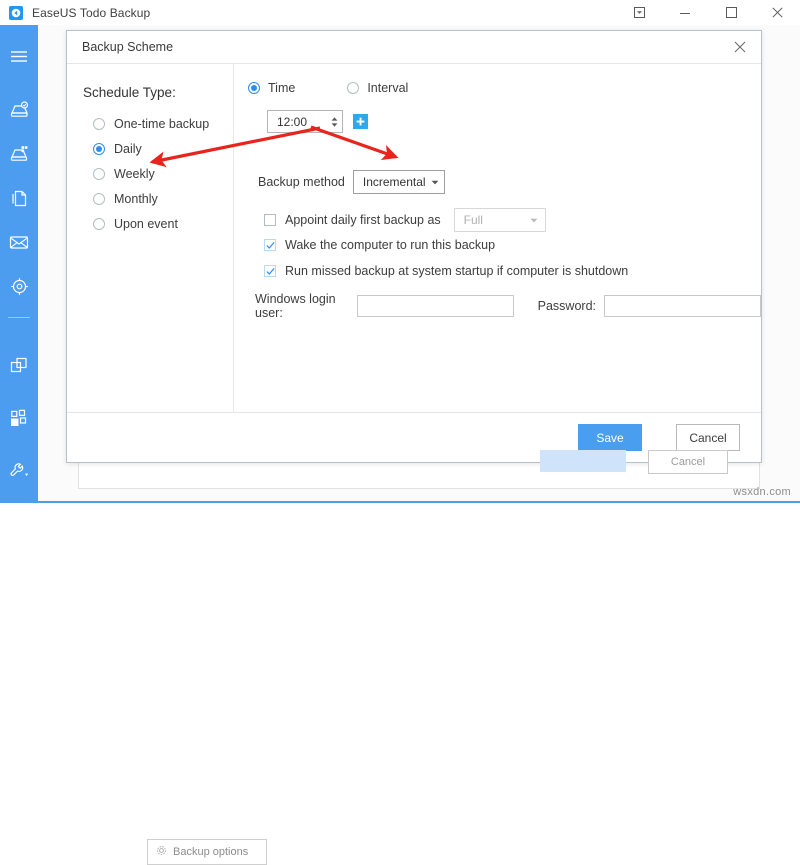  I want to click on watermark: wsxdn.com, so click(762, 492).